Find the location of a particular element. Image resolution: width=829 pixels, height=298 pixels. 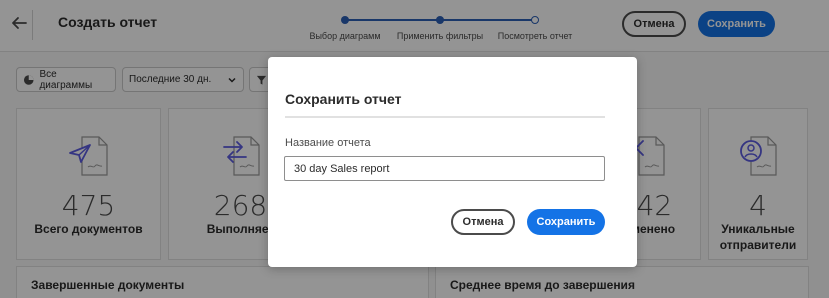

report-name-input is located at coordinates (444, 168).